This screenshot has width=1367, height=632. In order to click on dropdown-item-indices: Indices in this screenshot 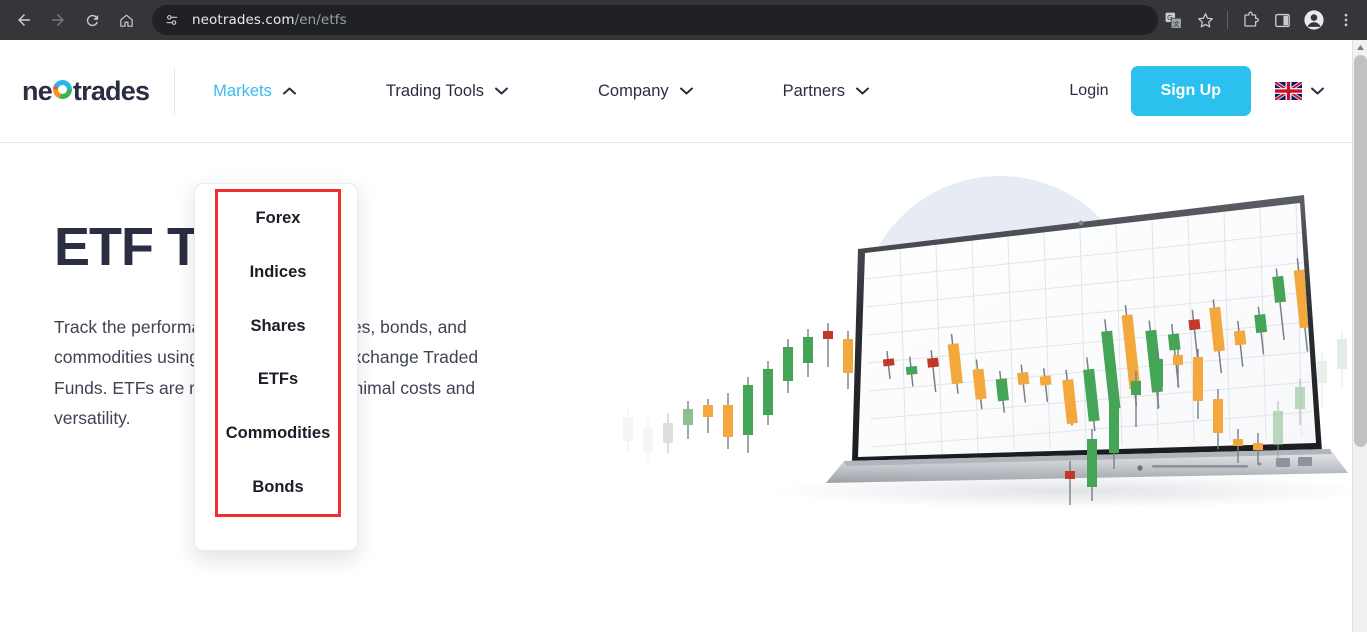, I will do `click(278, 272)`.